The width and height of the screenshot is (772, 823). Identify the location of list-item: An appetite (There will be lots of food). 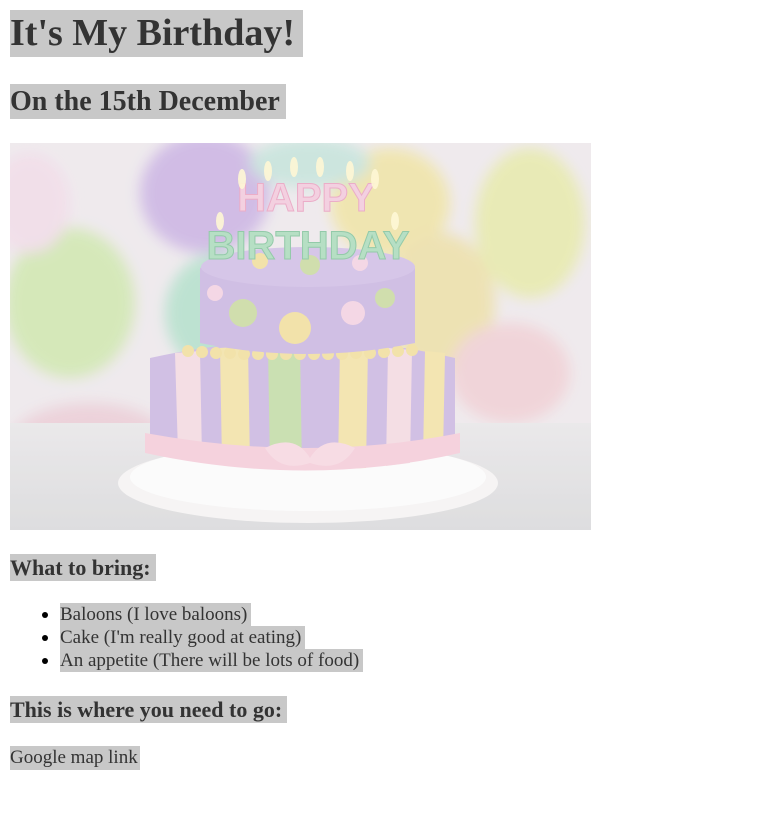
(203, 660).